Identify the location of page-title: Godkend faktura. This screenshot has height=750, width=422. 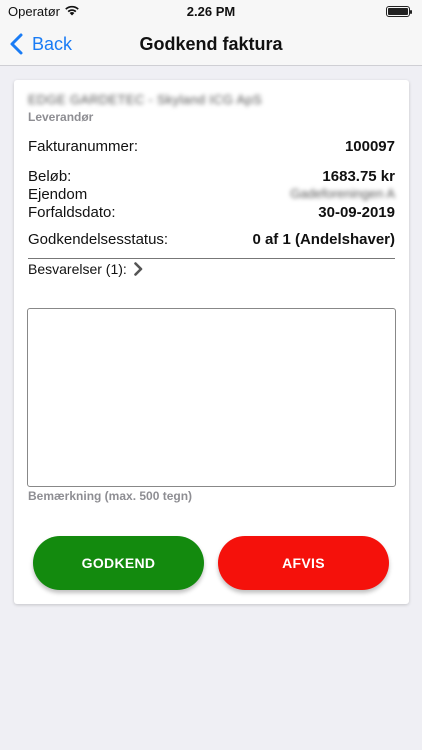
(211, 44).